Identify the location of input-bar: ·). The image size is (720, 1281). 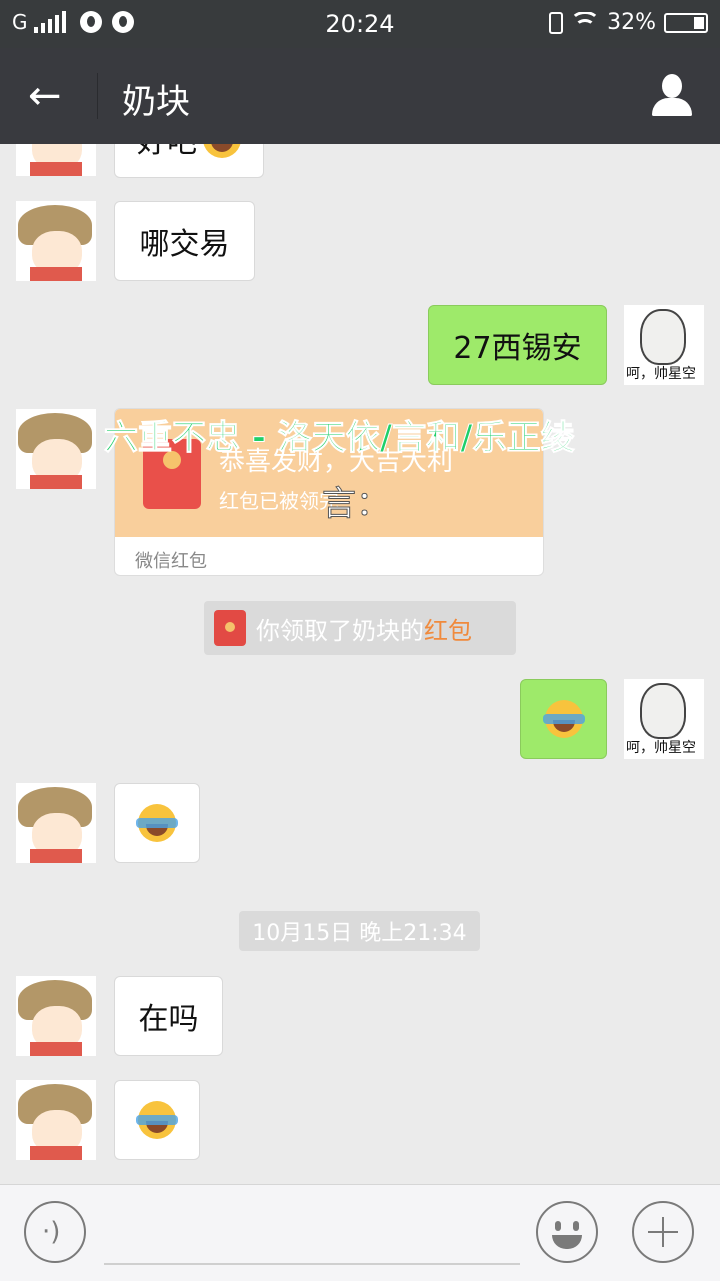
(360, 1232).